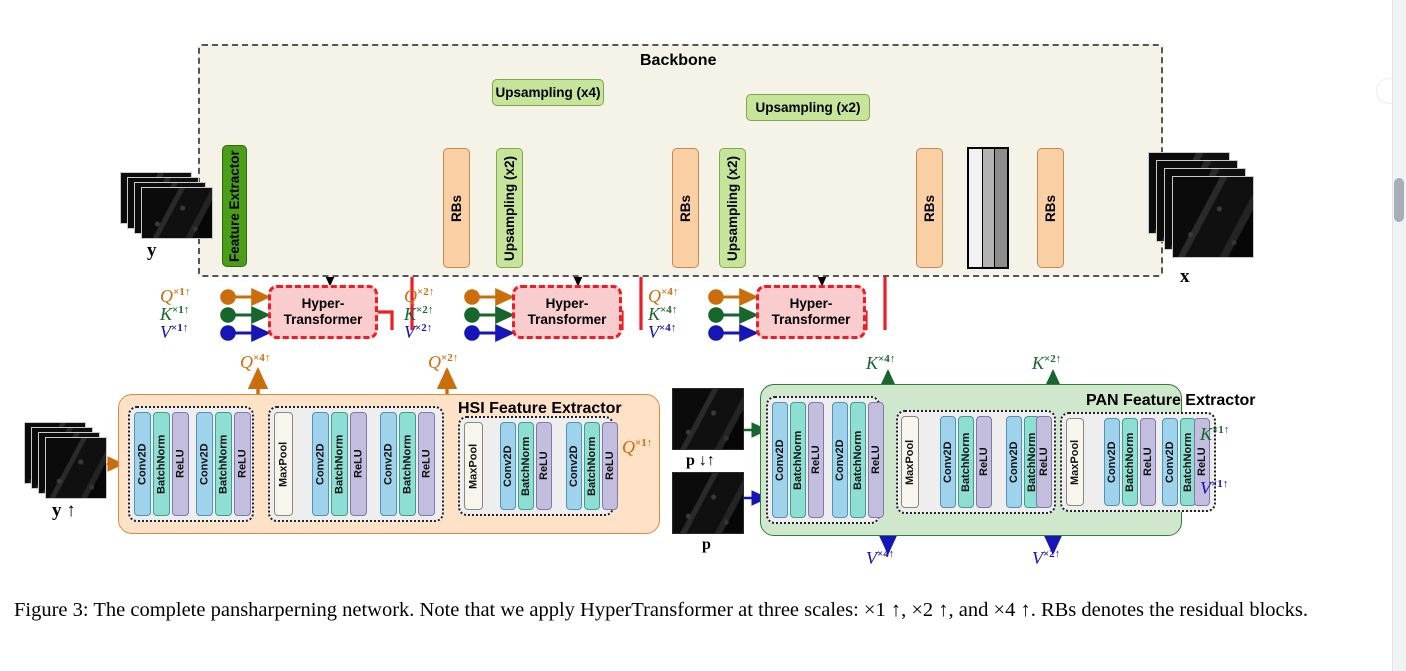 Image resolution: width=1406 pixels, height=671 pixels. What do you see at coordinates (1399, 335) in the screenshot?
I see `scrollbar-track` at bounding box center [1399, 335].